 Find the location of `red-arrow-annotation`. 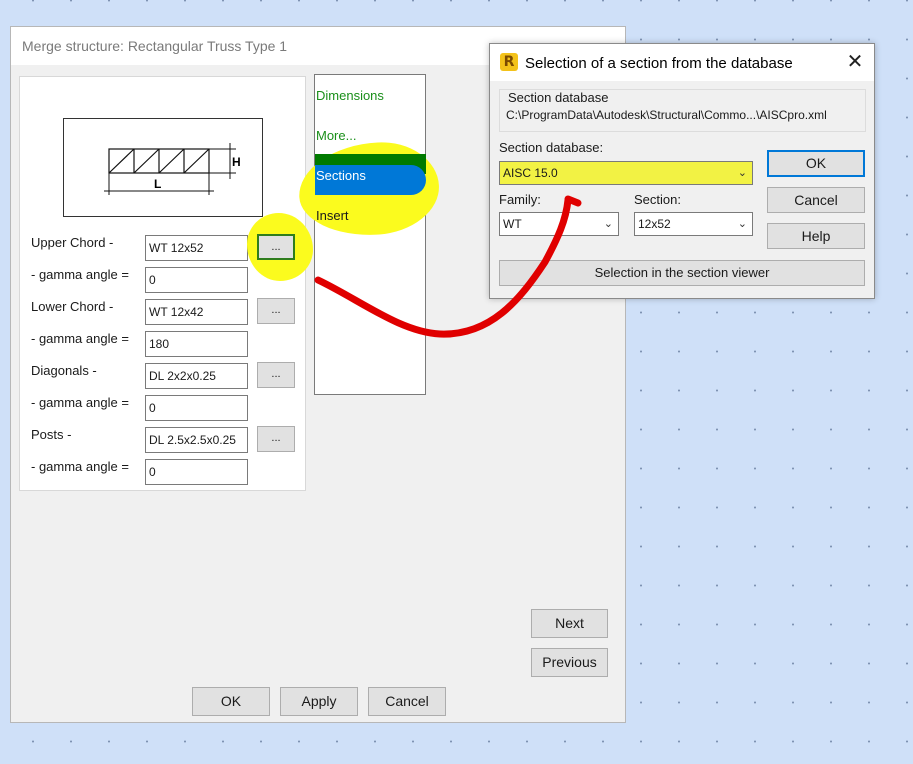

red-arrow-annotation is located at coordinates (448, 266).